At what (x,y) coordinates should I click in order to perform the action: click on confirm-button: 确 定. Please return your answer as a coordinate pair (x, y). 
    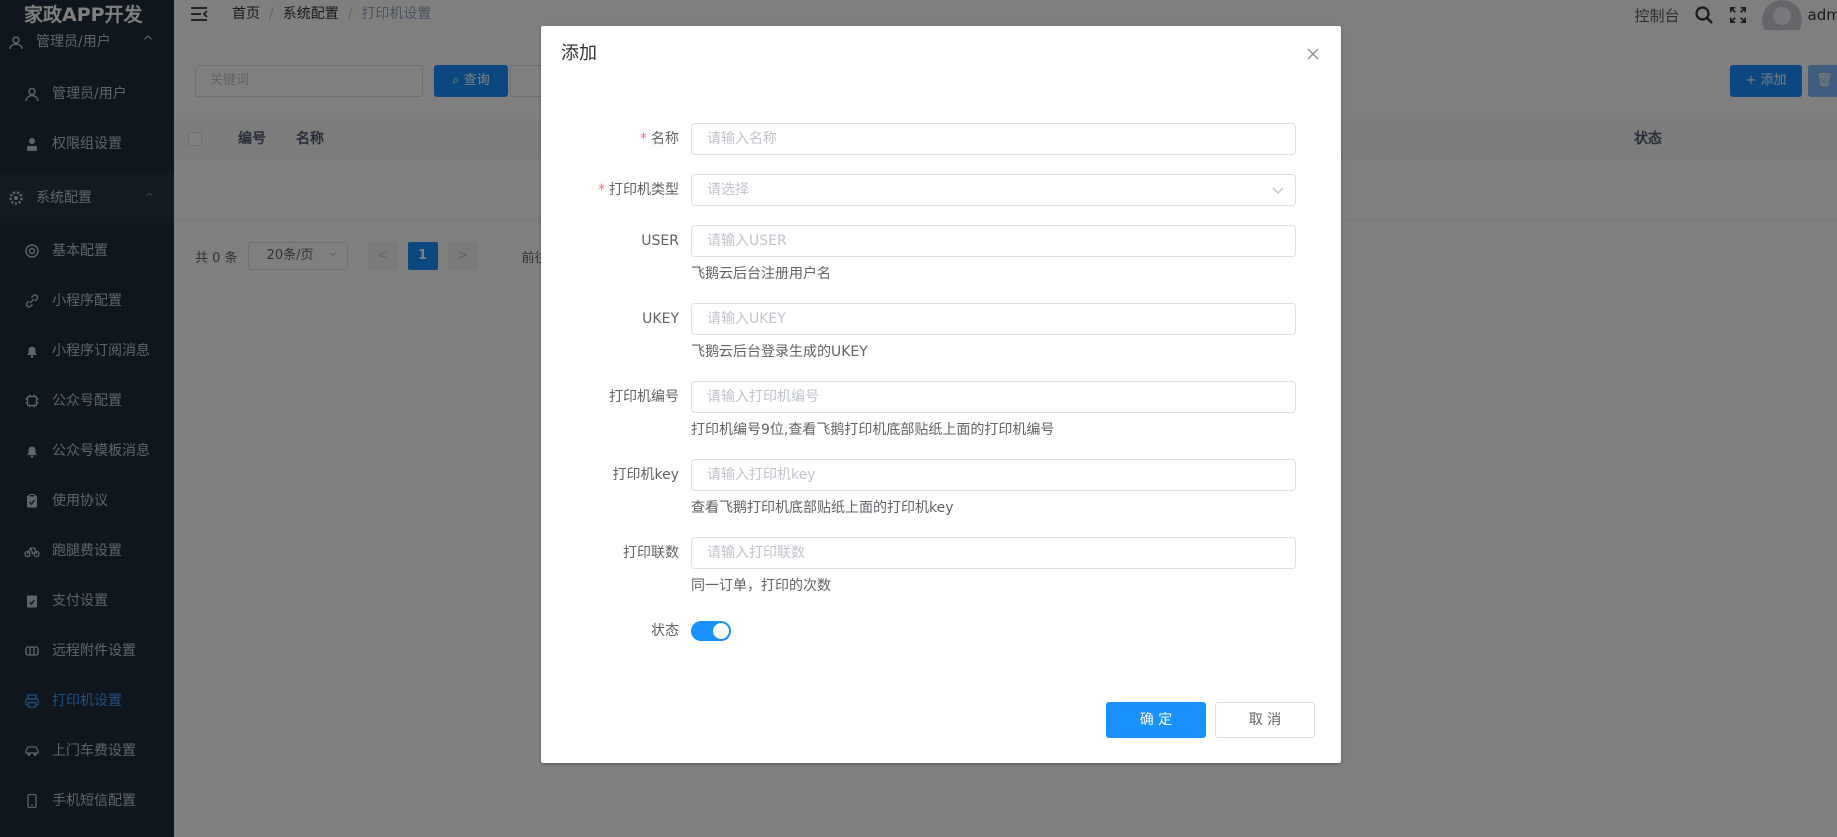
    Looking at the image, I should click on (1156, 720).